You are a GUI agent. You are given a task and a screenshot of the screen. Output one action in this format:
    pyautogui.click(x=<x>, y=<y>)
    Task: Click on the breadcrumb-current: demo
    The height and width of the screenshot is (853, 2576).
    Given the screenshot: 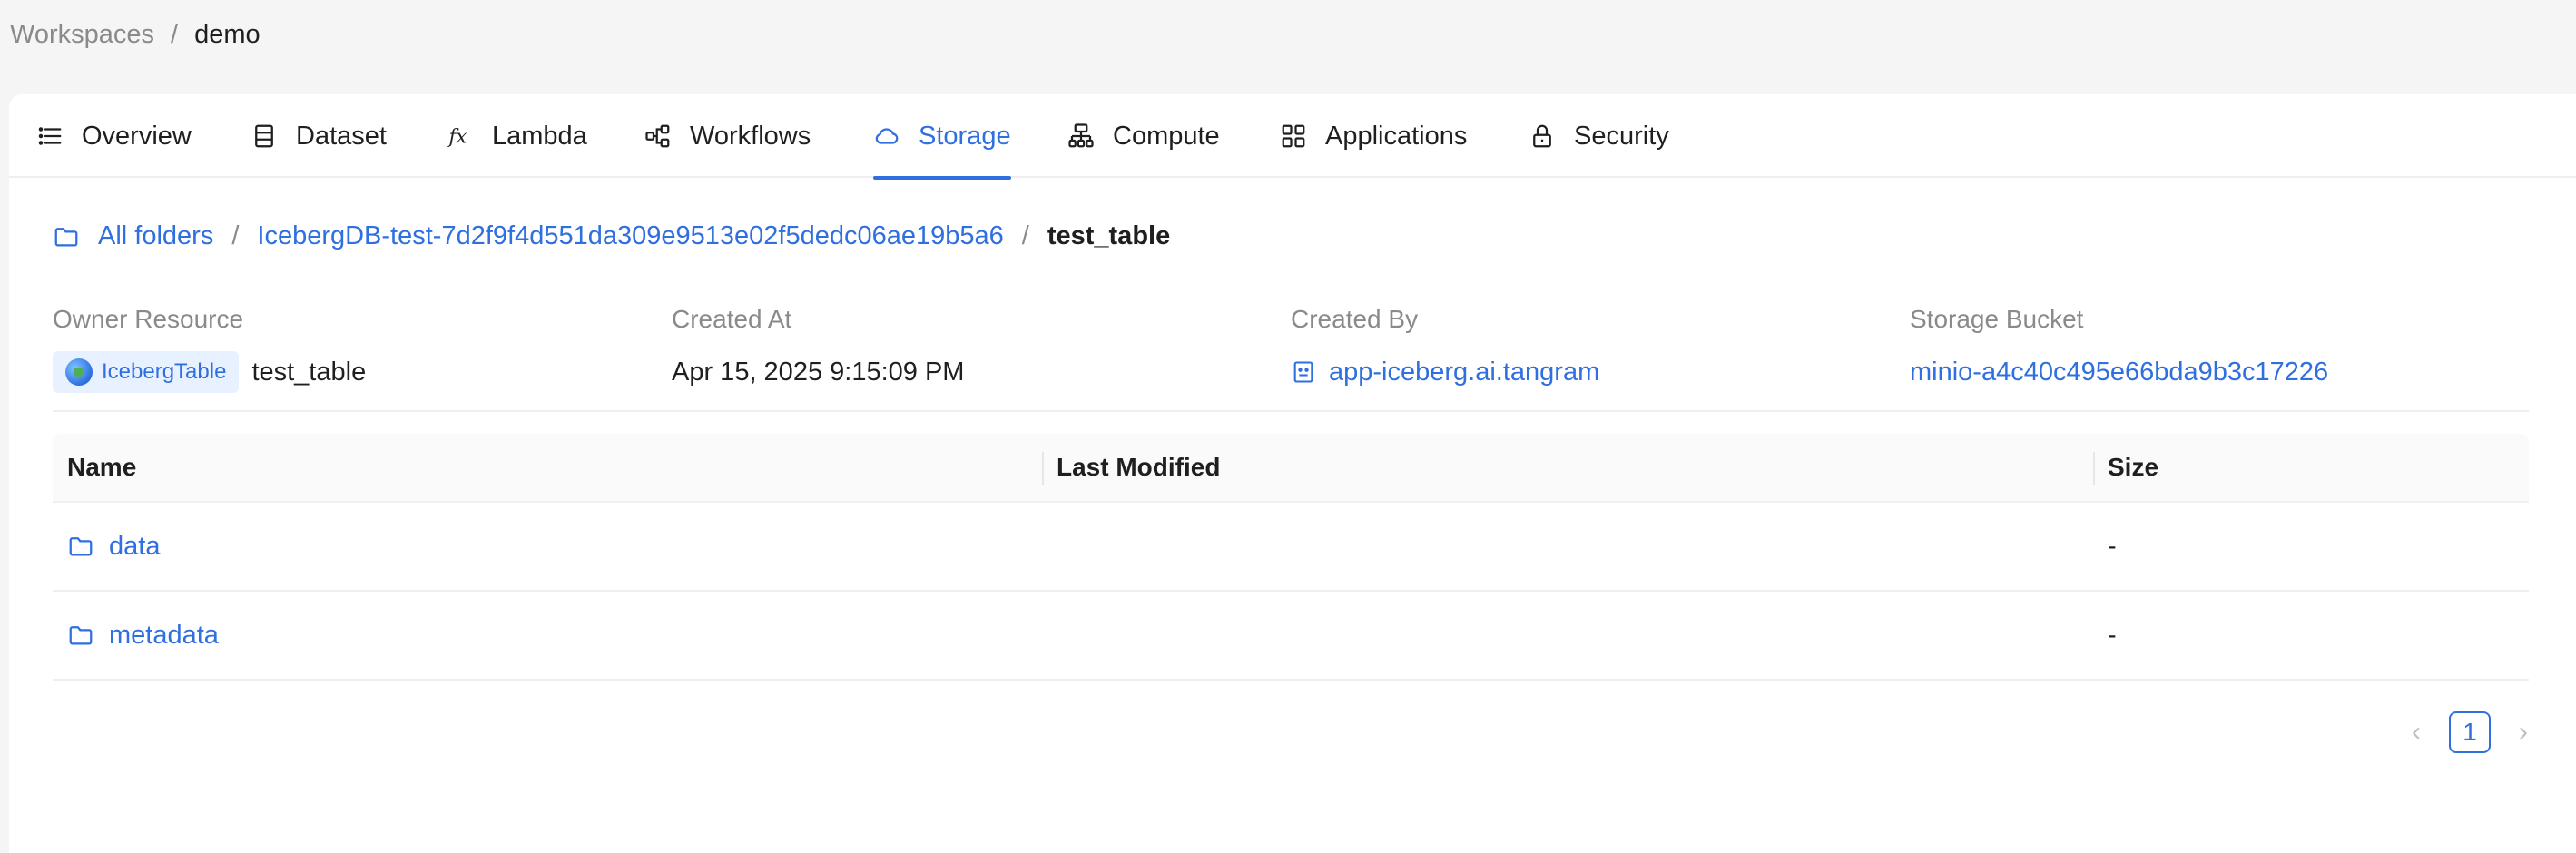 What is the action you would take?
    pyautogui.click(x=227, y=34)
    